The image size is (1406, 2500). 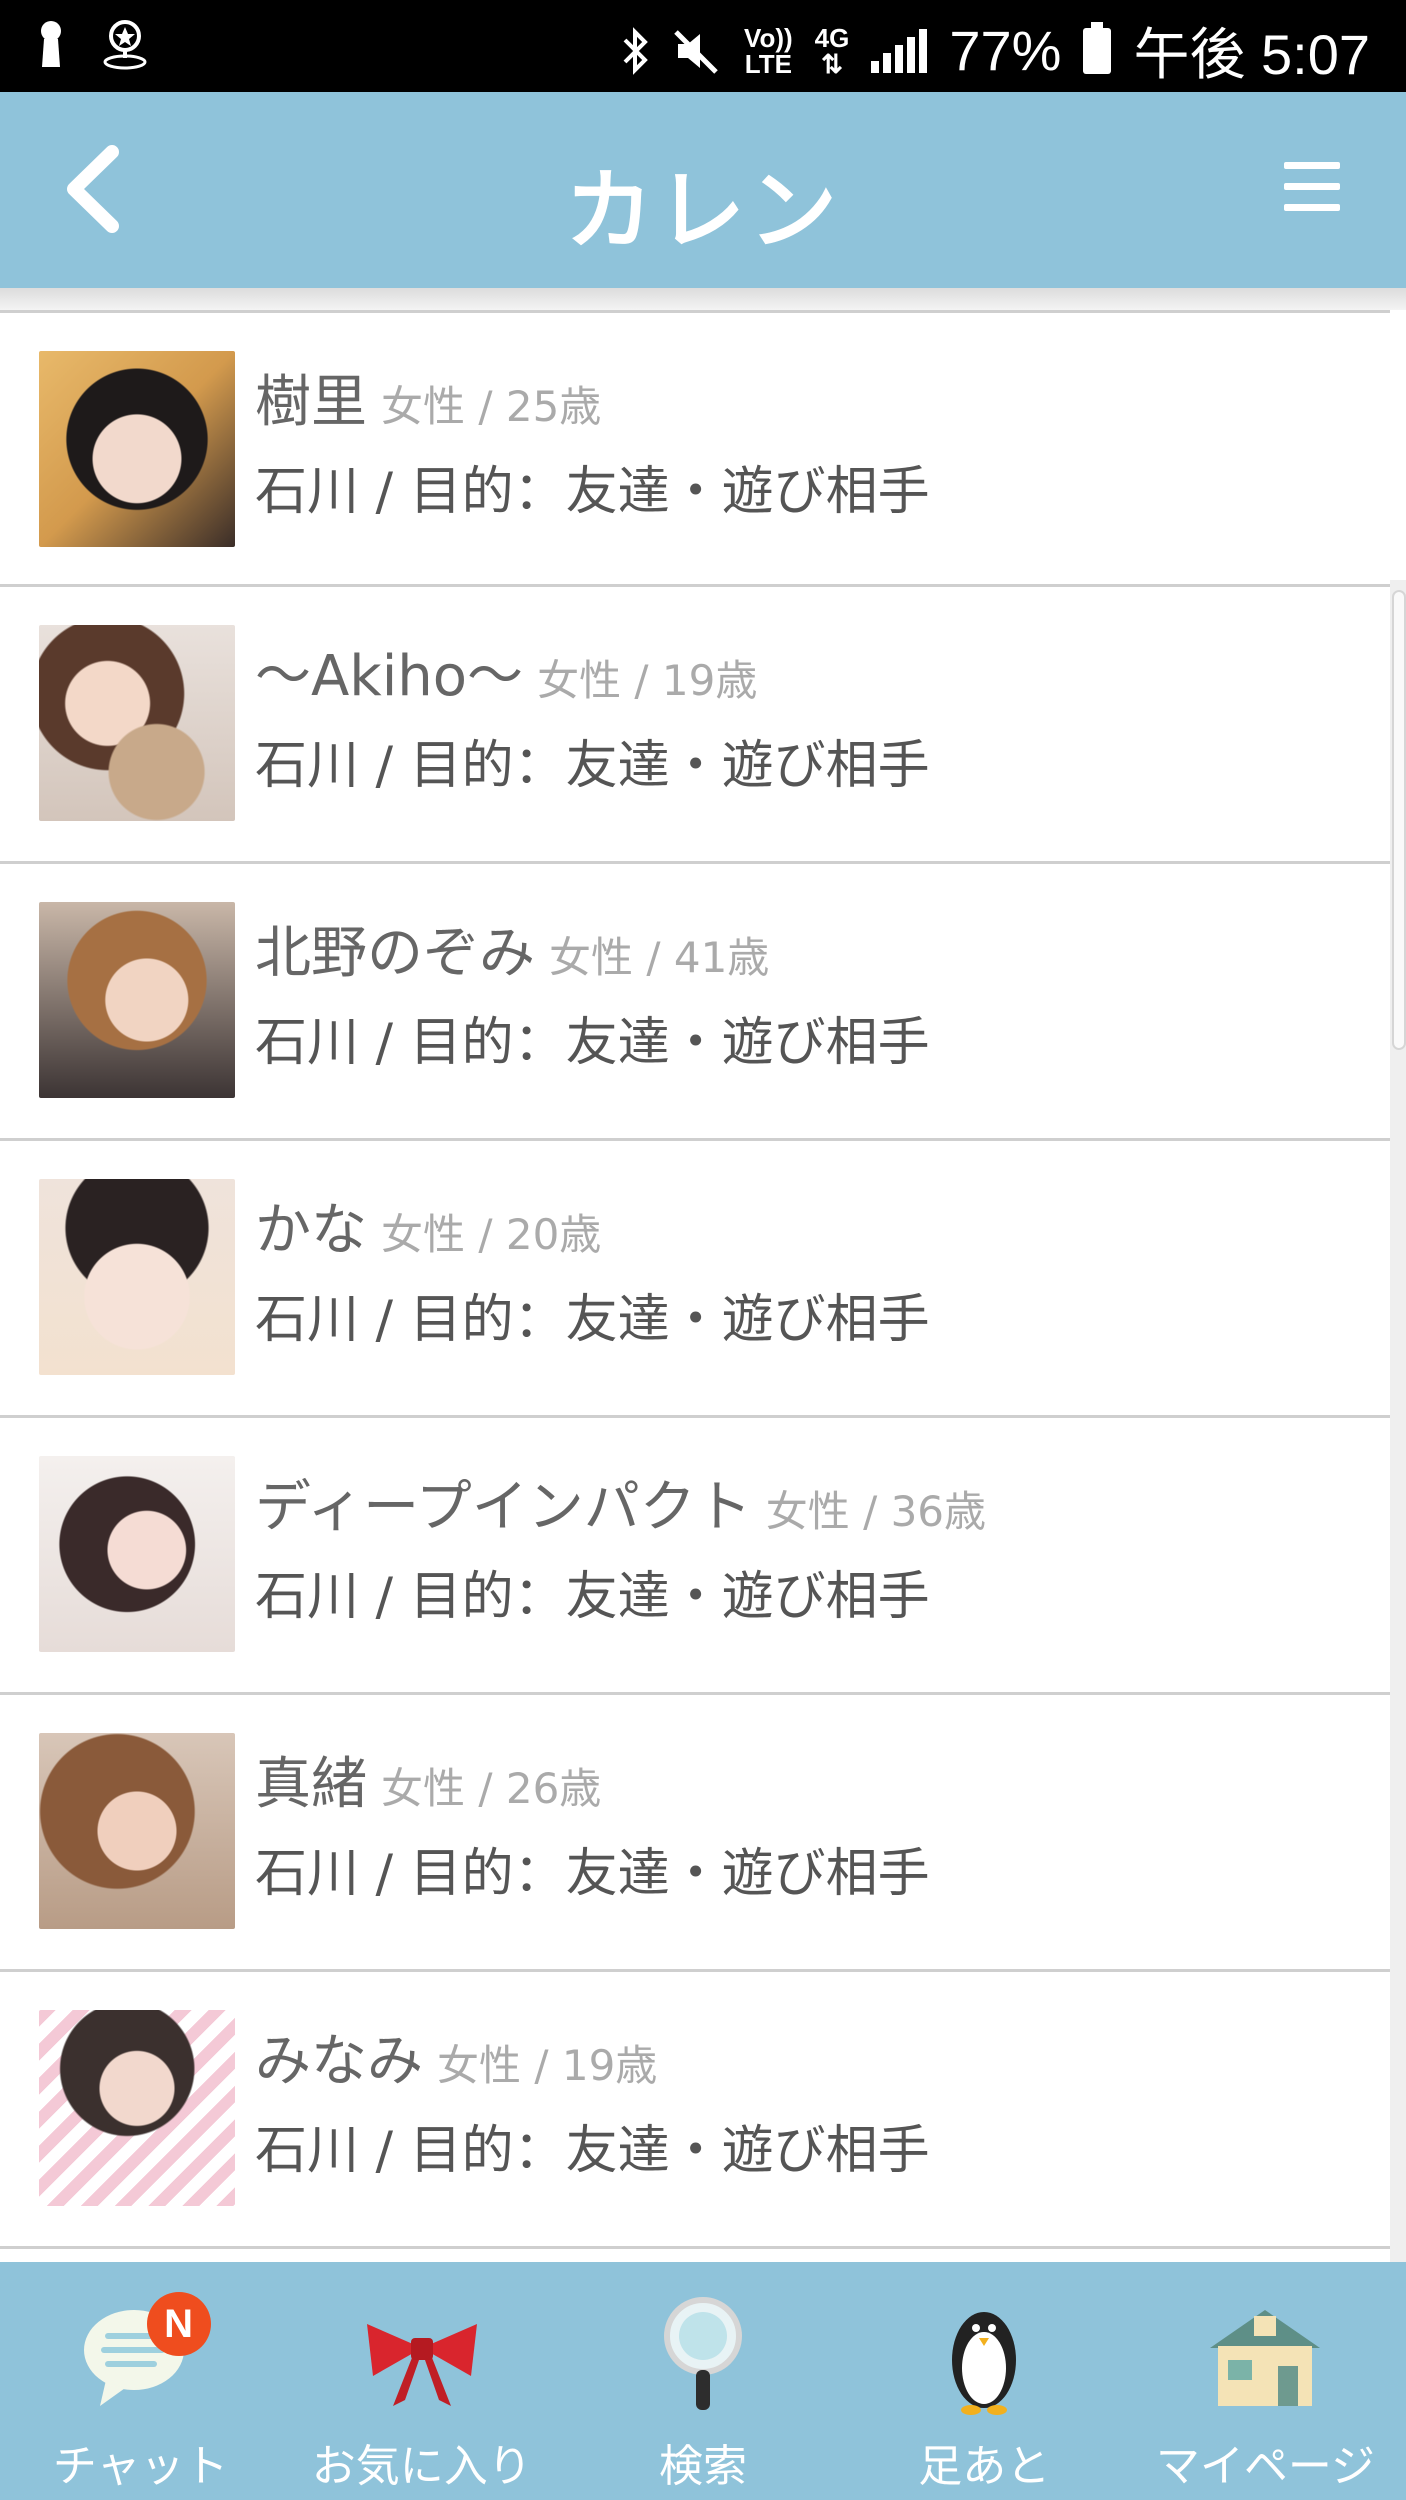 I want to click on user-title-line: みなみ 女性 / 19歳, so click(x=456, y=2056).